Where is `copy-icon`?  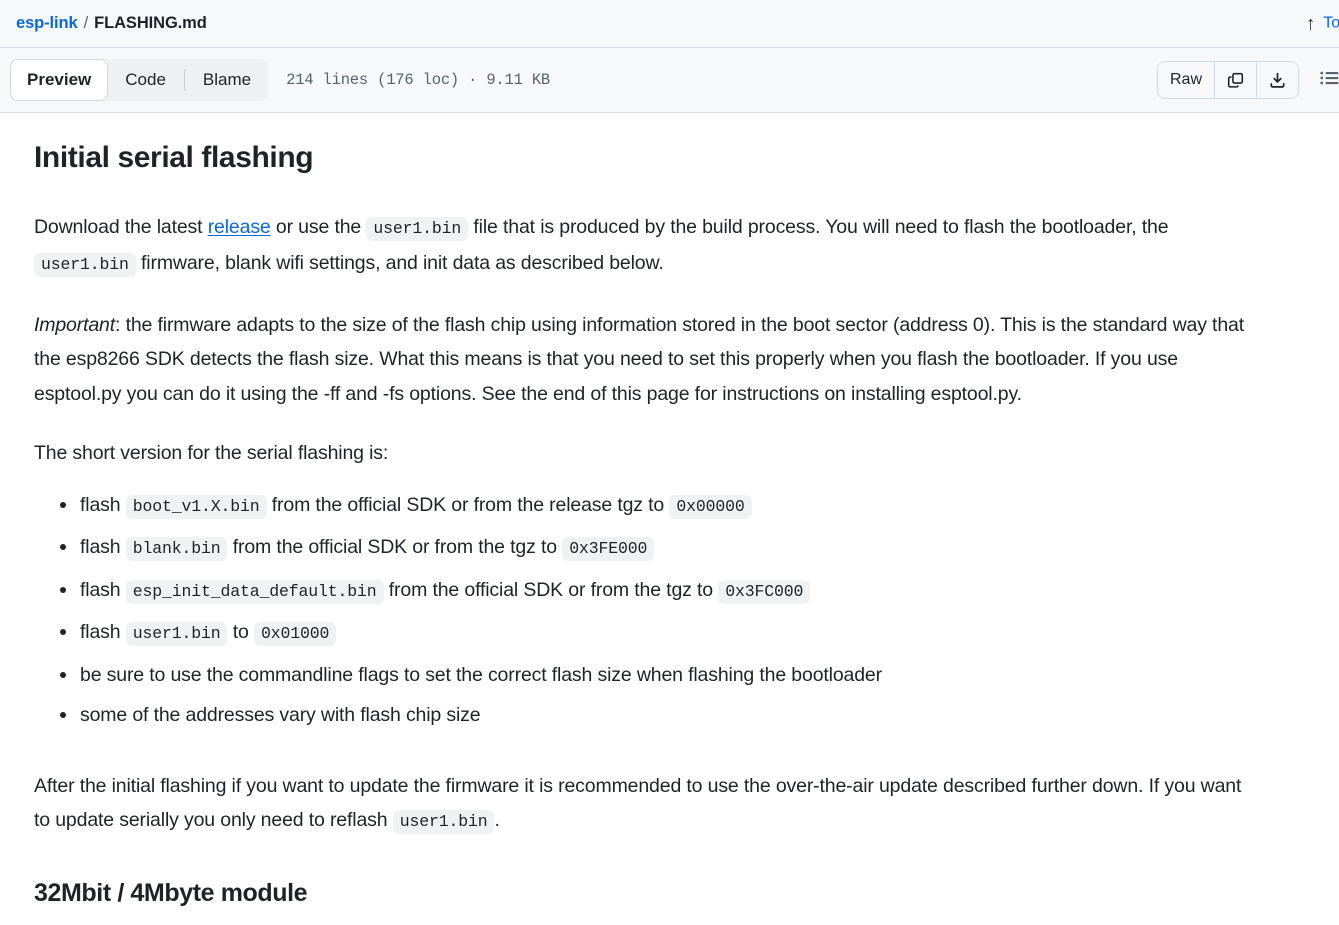
copy-icon is located at coordinates (1235, 80).